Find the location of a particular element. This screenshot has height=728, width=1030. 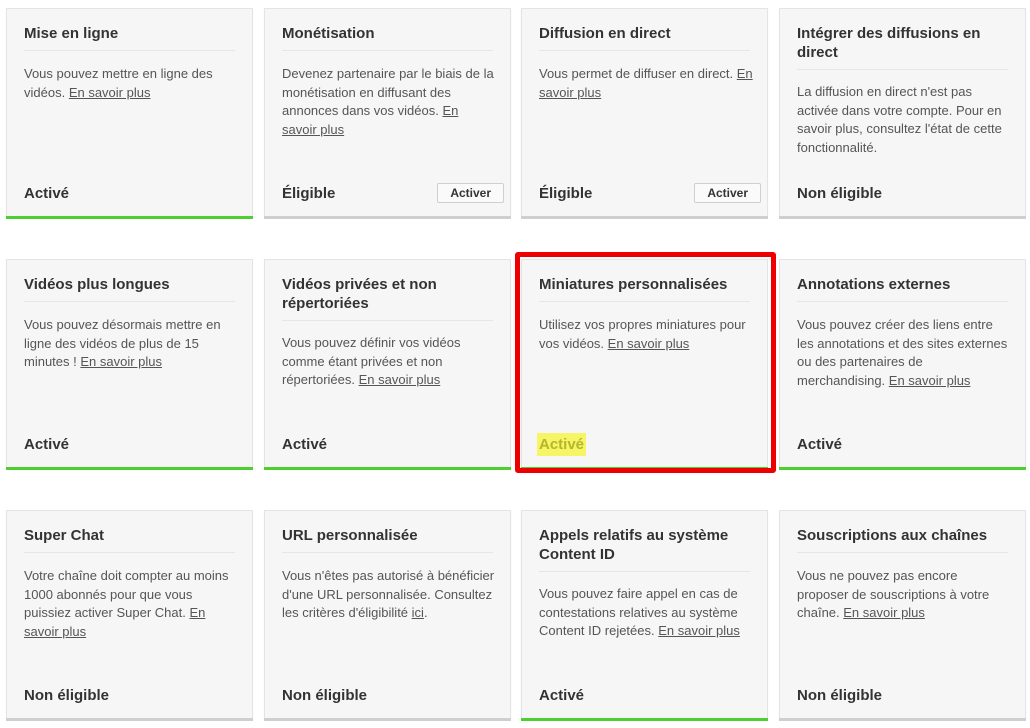

card-title: Mise en ligne is located at coordinates (129, 37).